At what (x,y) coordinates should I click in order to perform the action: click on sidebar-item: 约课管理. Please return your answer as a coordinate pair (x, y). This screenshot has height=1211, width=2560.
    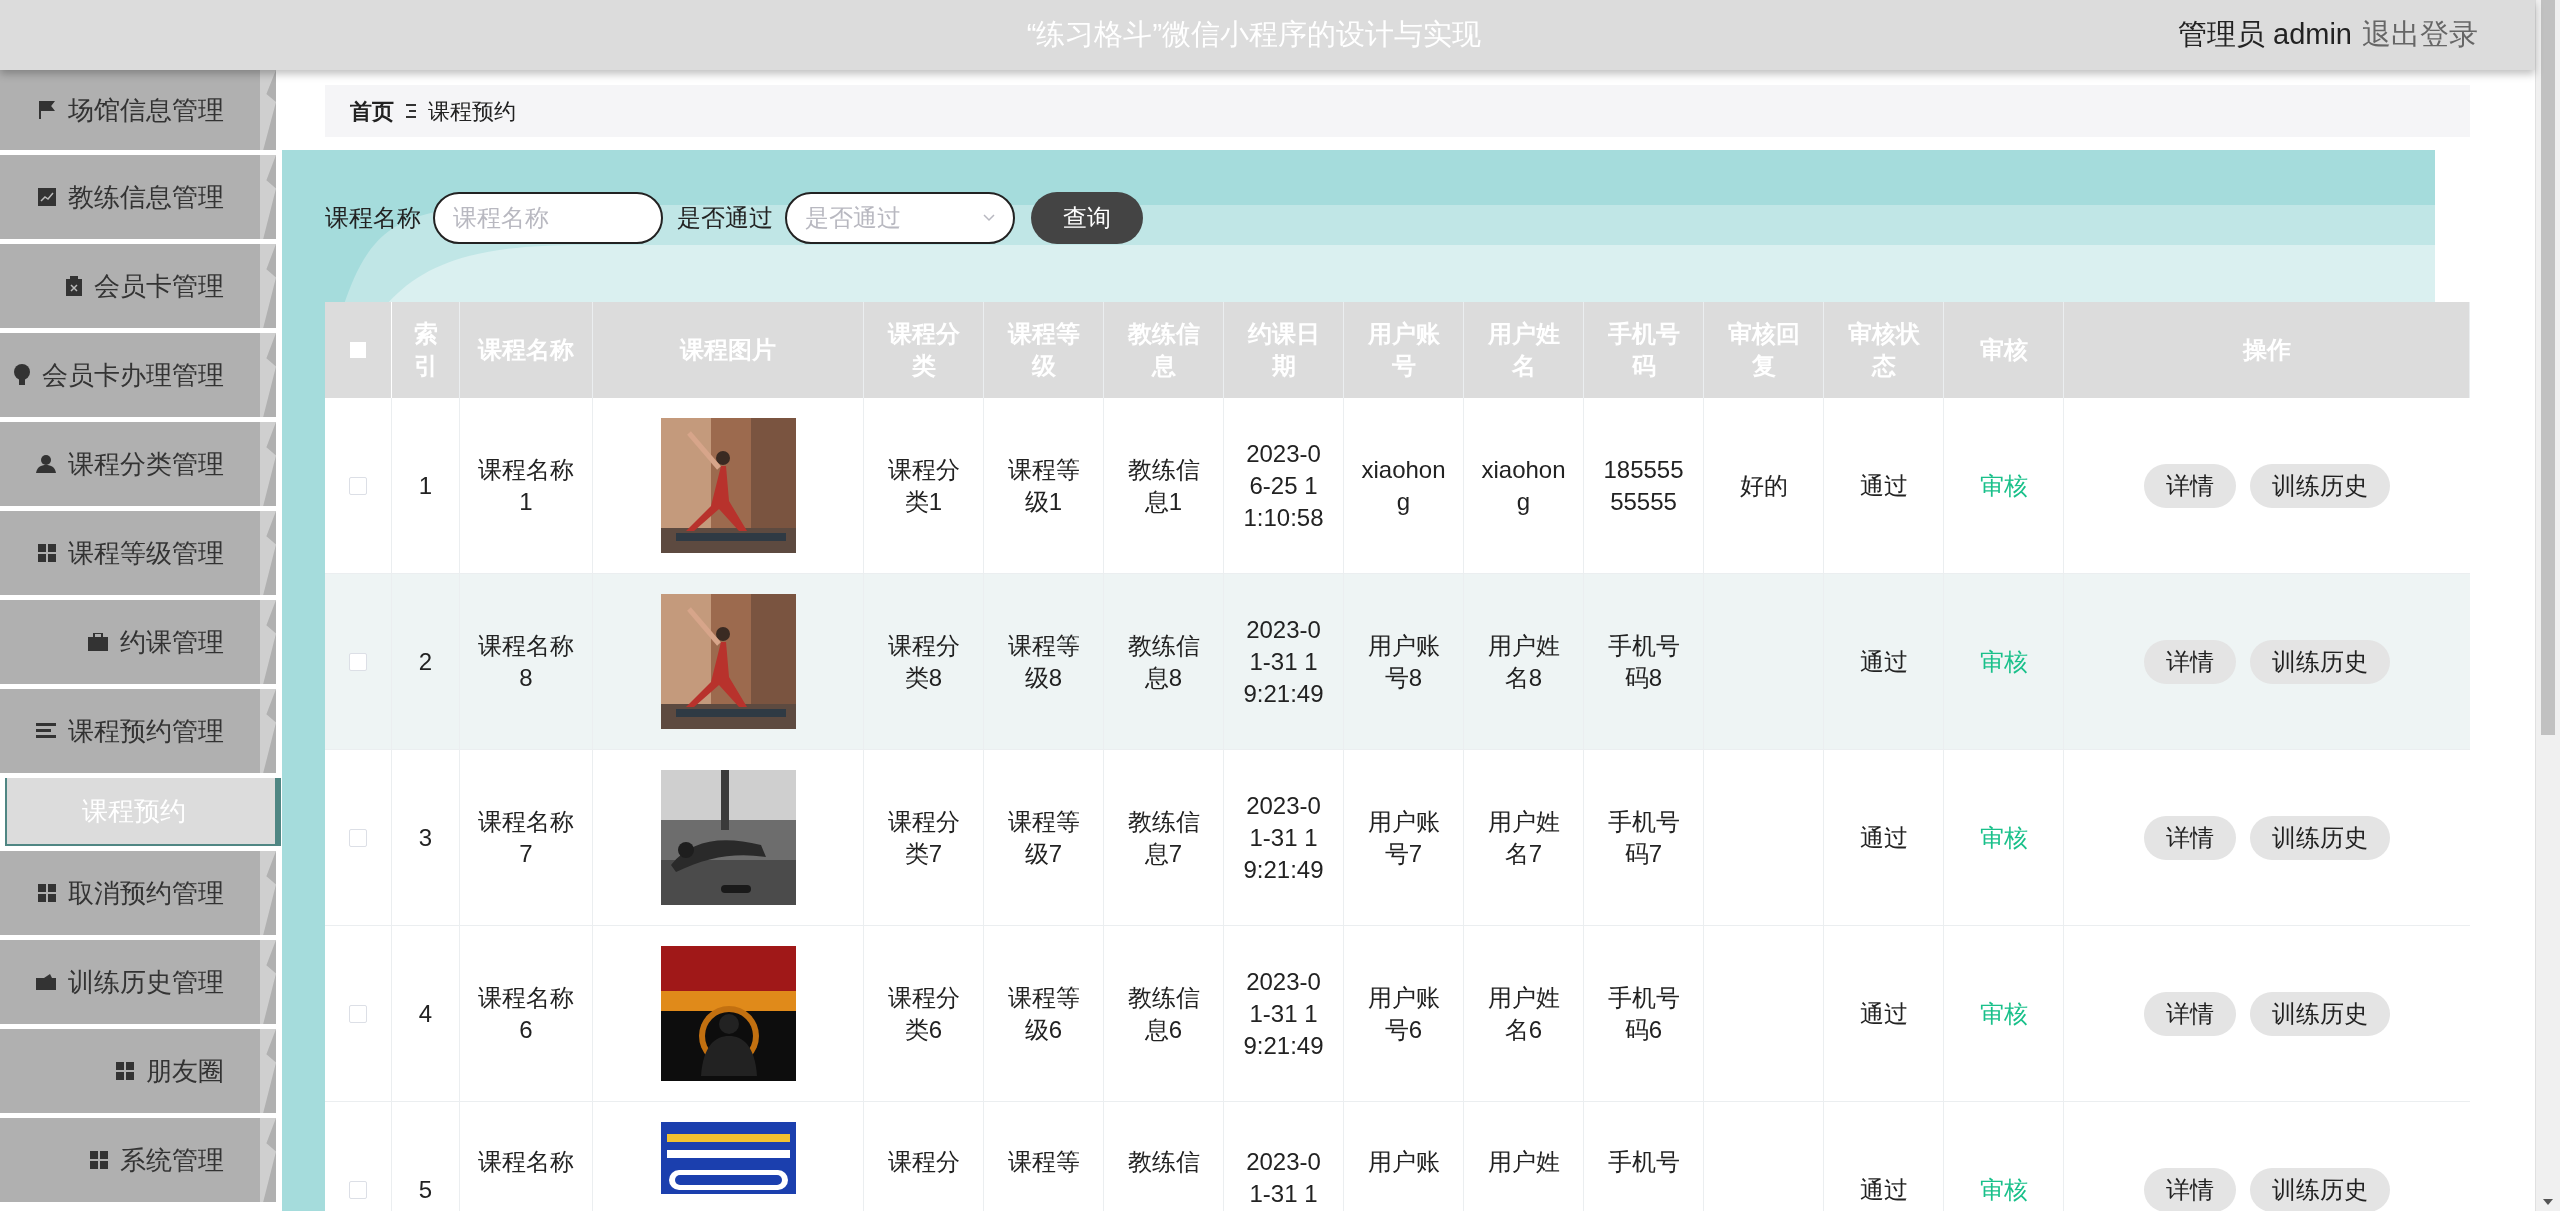
    Looking at the image, I should click on (138, 642).